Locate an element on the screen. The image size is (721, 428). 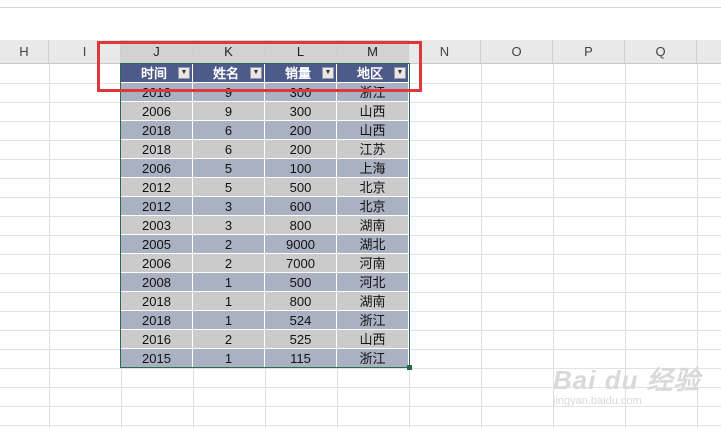
cell-time: 2016 is located at coordinates (157, 339).